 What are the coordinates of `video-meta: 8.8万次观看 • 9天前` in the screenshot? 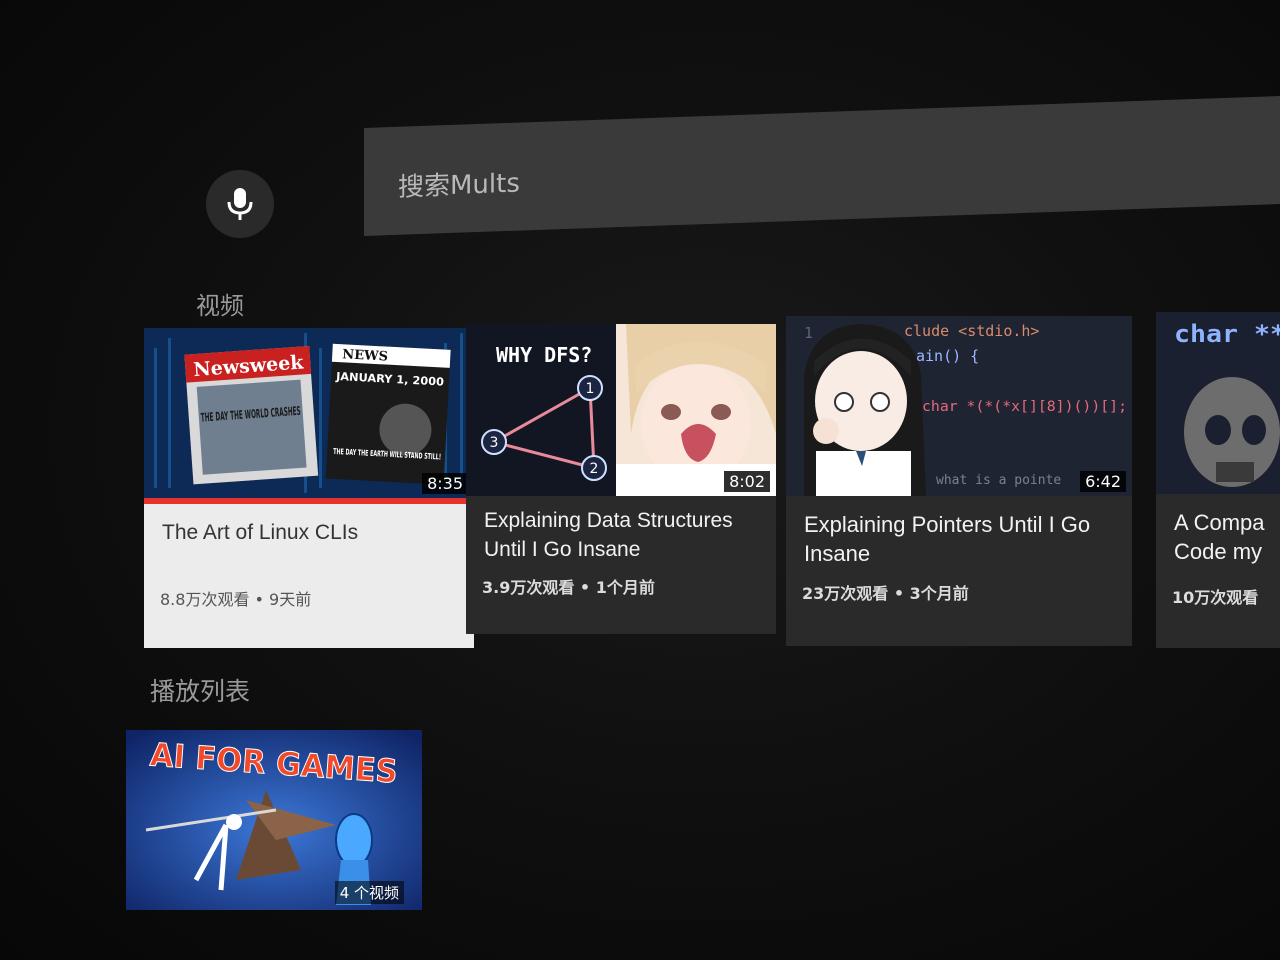 It's located at (236, 599).